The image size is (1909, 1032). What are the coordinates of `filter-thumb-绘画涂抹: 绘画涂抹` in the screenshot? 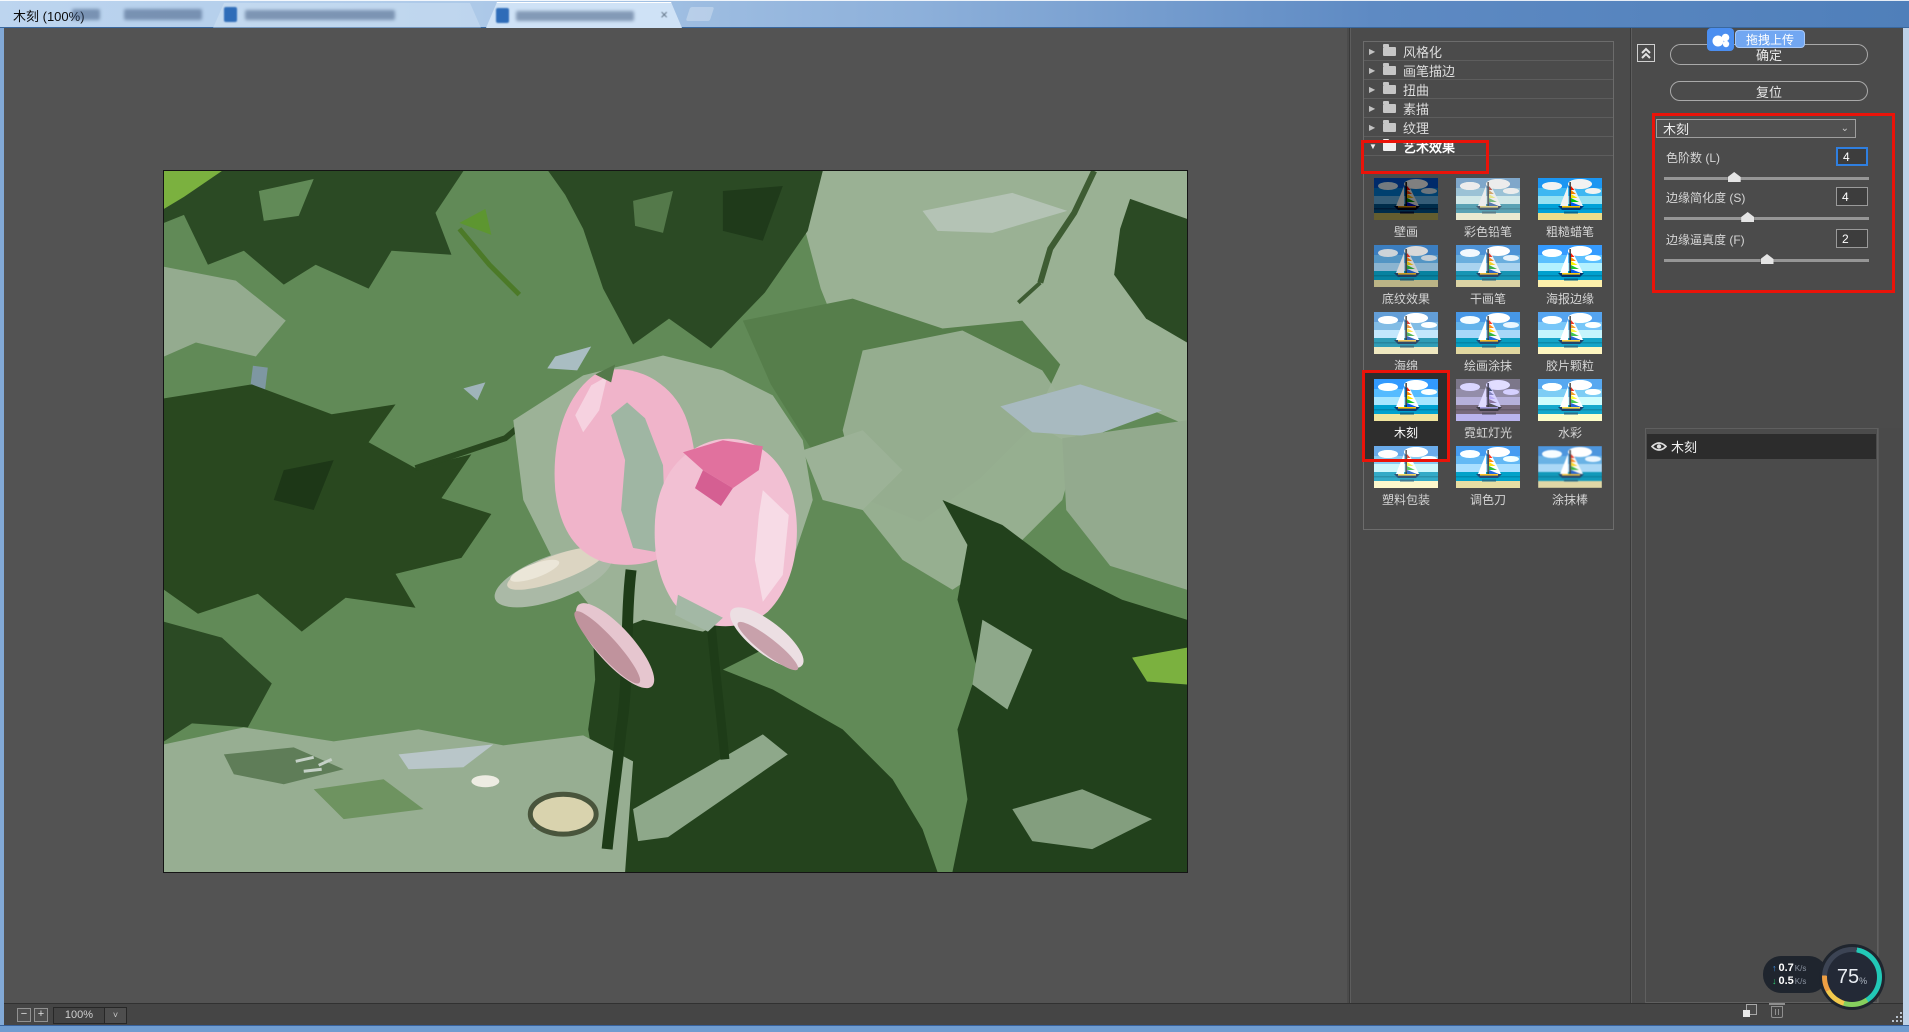 It's located at (1488, 343).